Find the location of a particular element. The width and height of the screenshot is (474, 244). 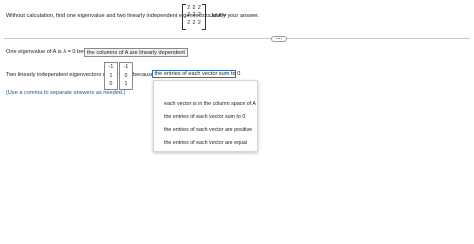

eigenvalue-reason-select: the columns of A are linearly dependent is located at coordinates (136, 52).